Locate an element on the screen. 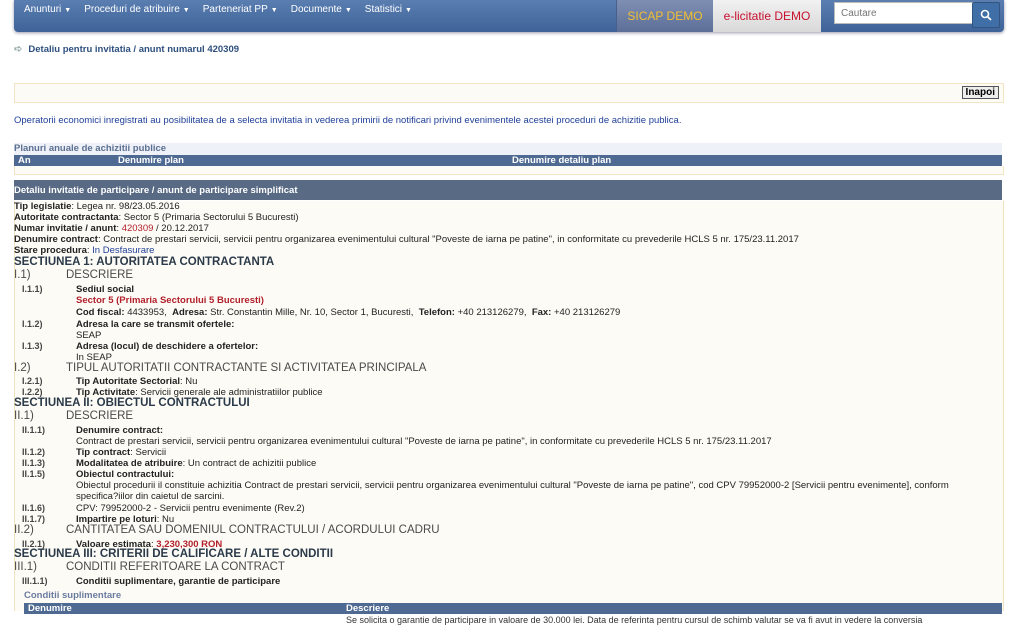  value: SEAP is located at coordinates (89, 335).